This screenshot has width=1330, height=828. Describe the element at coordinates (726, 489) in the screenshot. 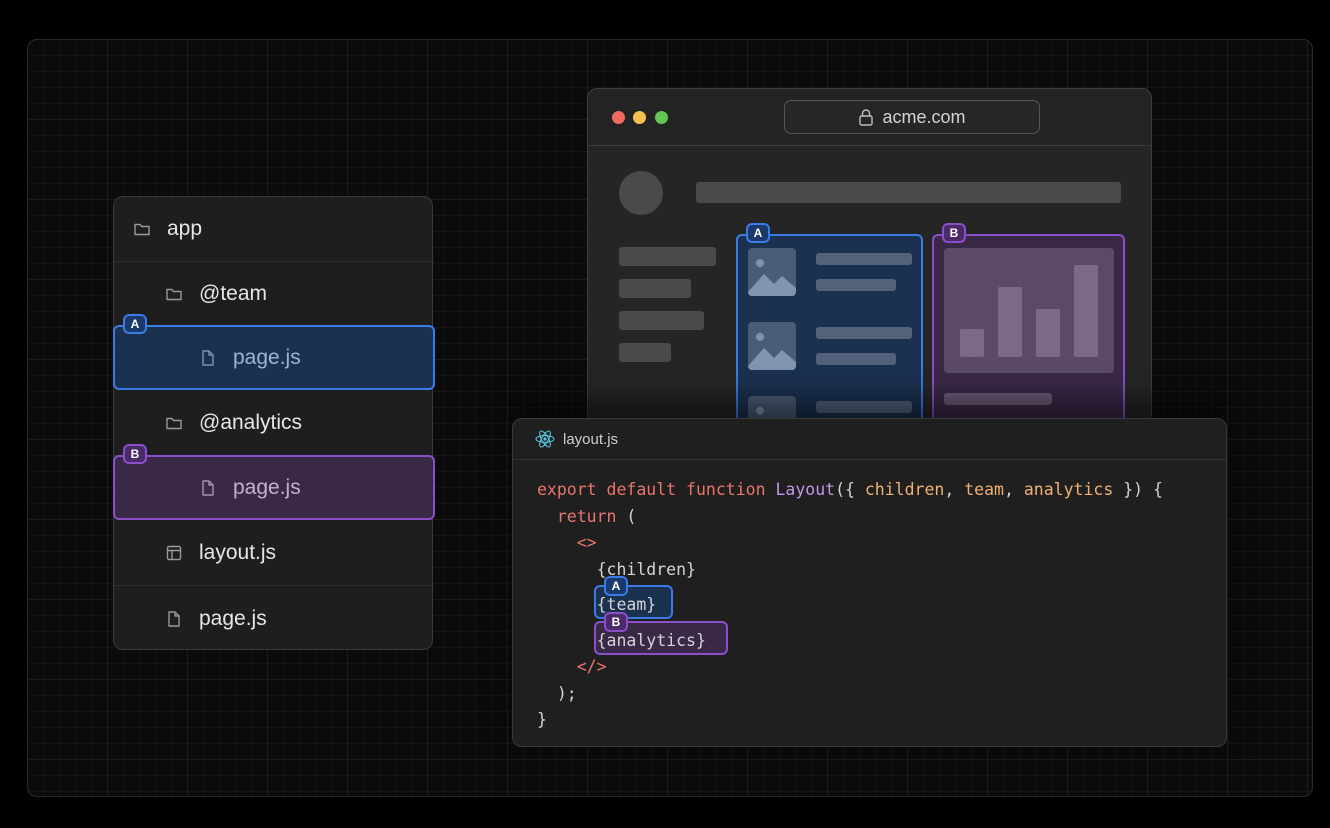

I see `code-token: function` at that location.